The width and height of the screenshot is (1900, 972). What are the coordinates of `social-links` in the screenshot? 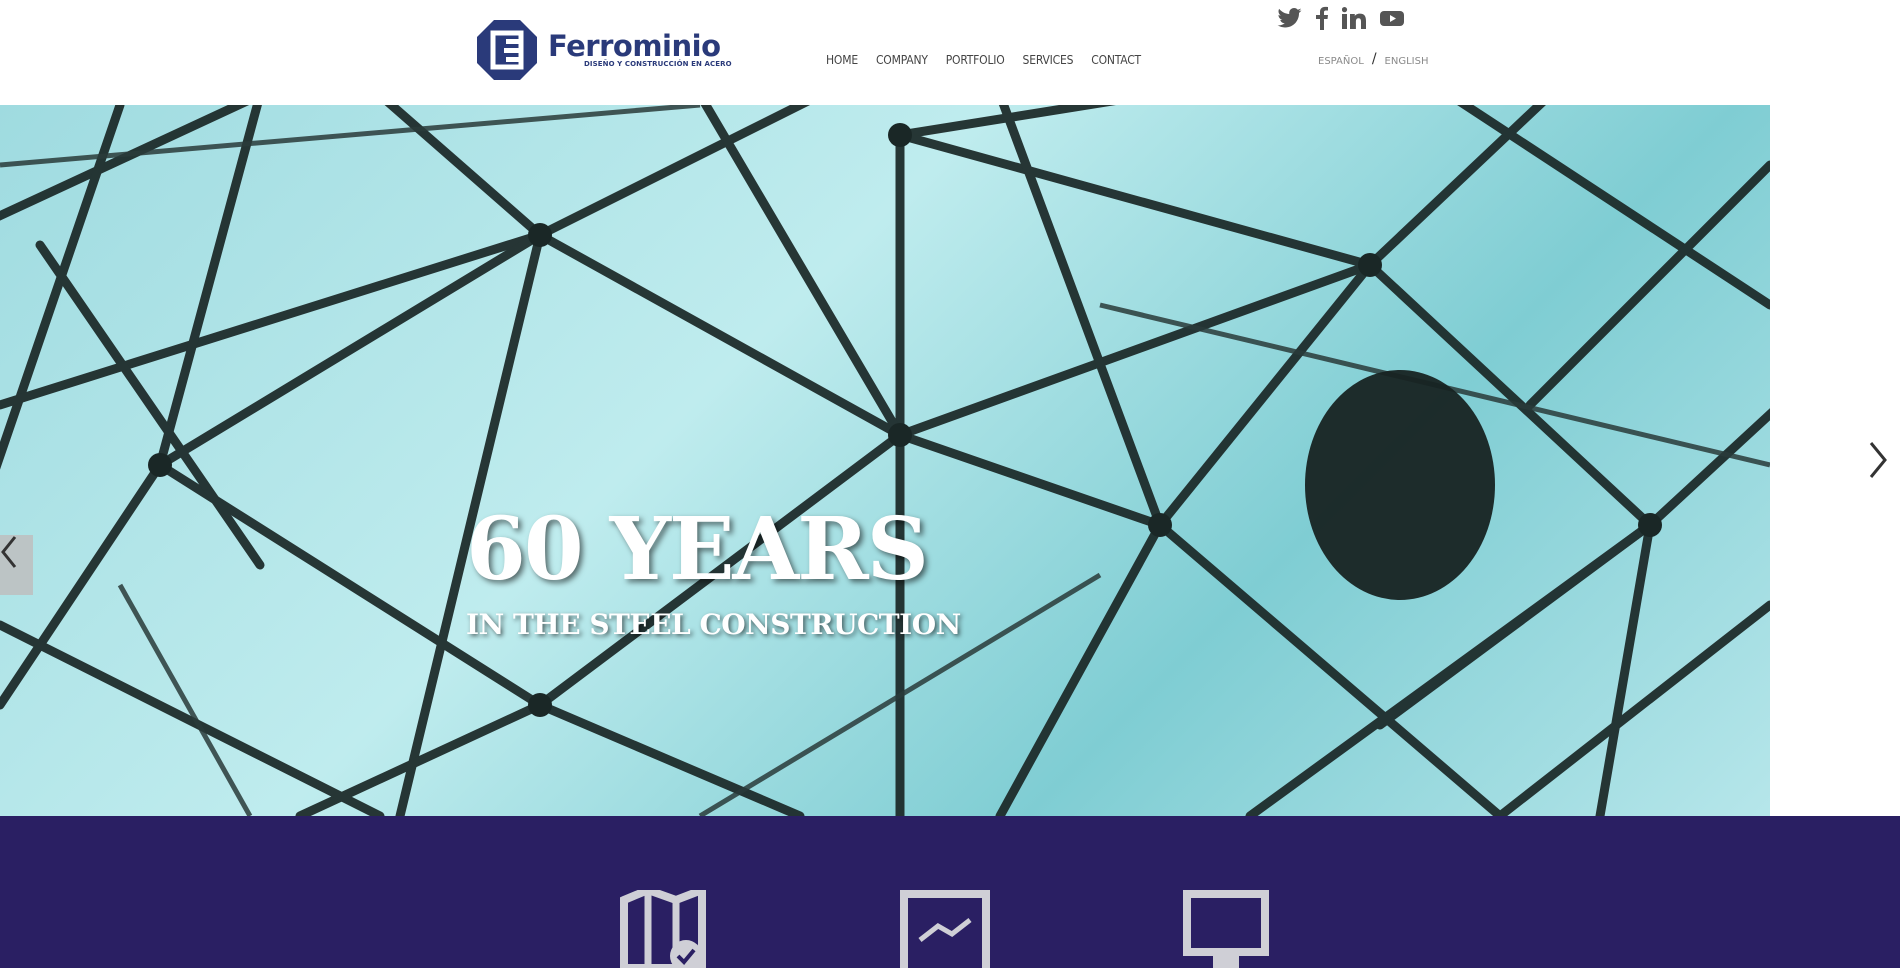 It's located at (1340, 20).